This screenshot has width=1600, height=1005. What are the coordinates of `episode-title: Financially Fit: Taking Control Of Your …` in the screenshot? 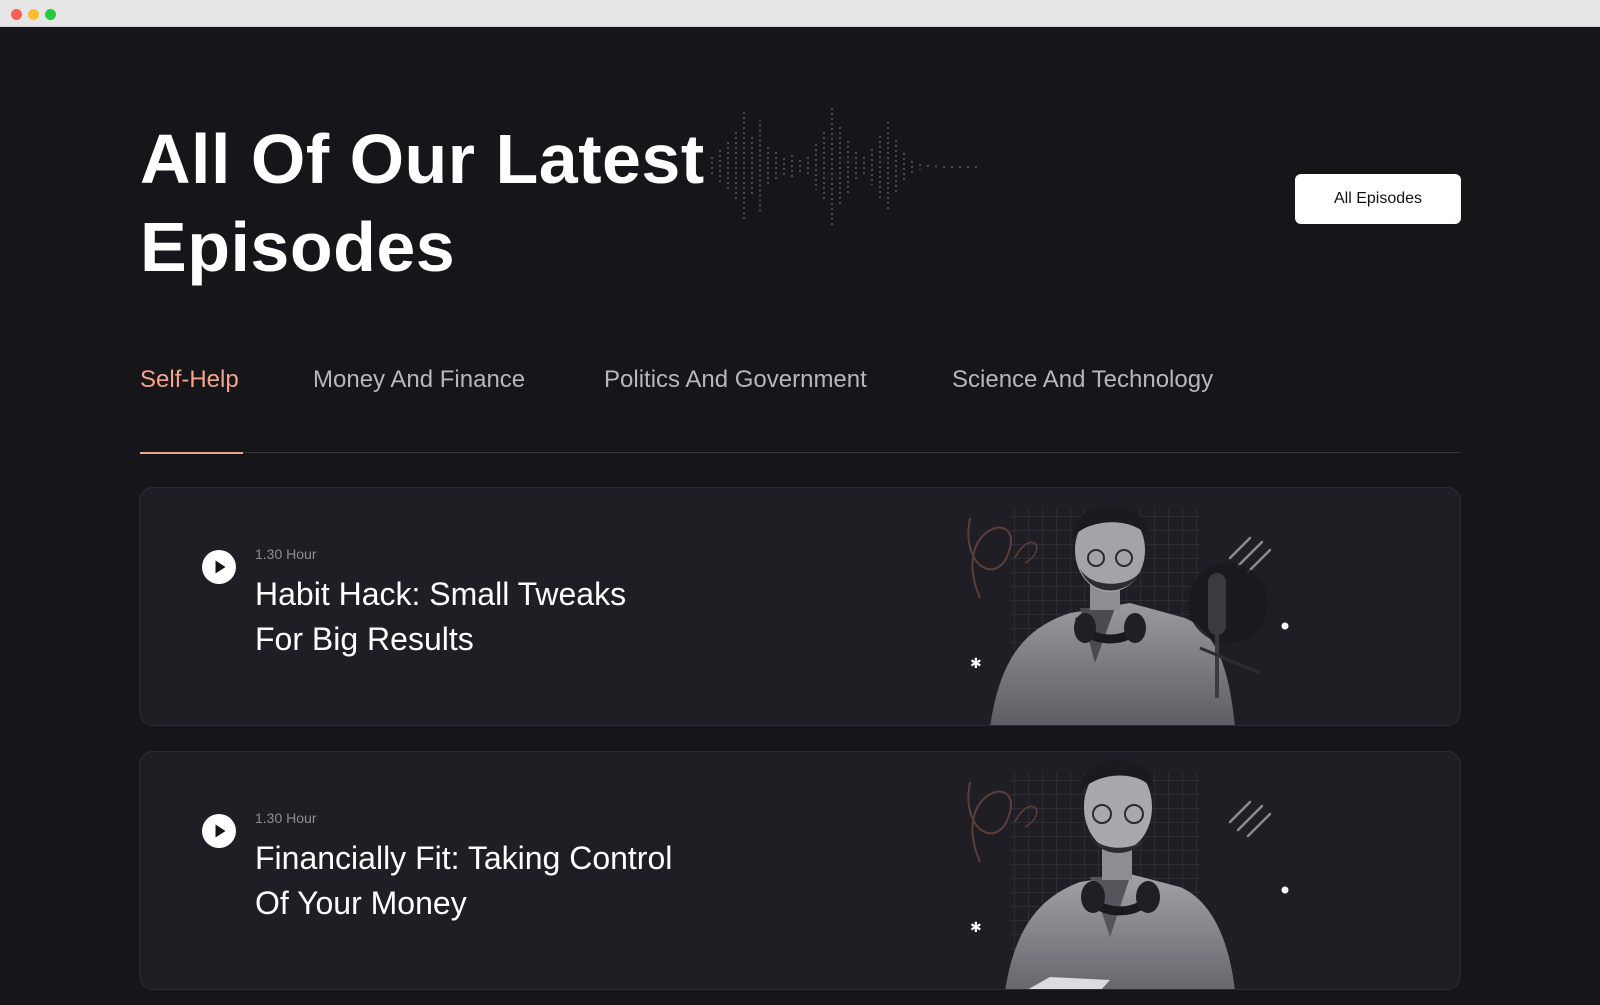 It's located at (515, 881).